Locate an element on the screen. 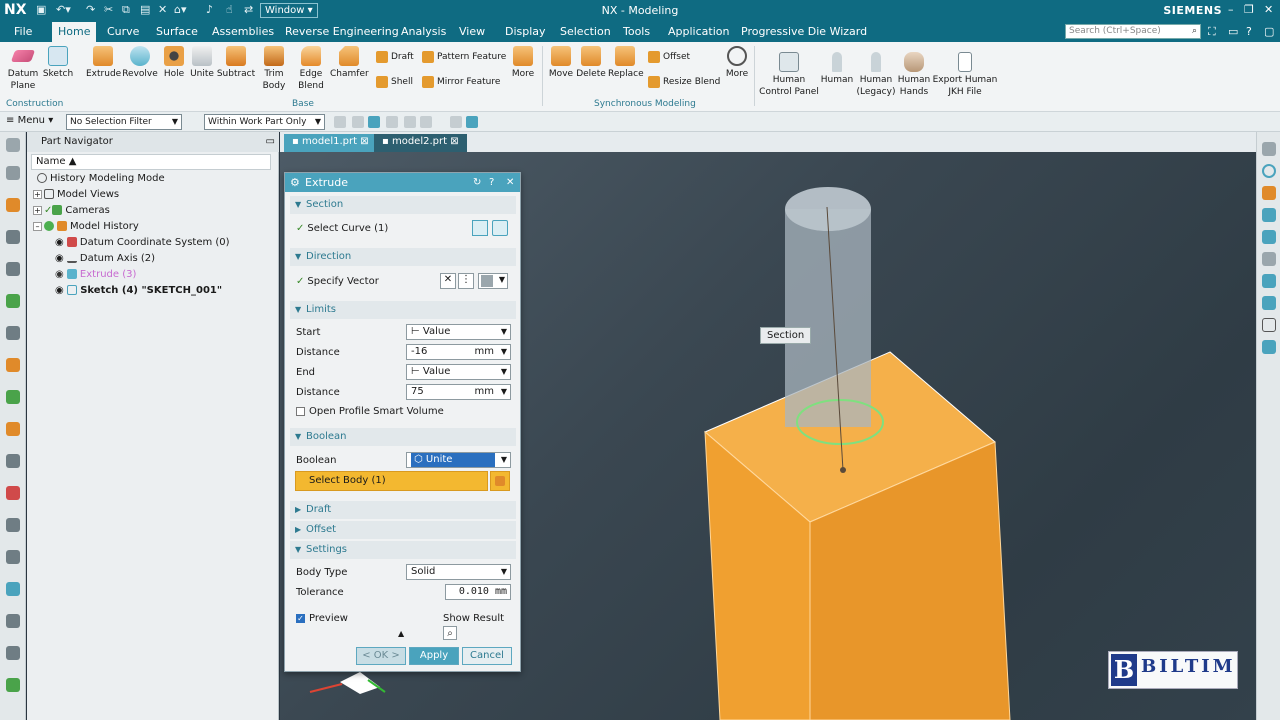 The height and width of the screenshot is (720, 1280). gear-icon: ⚙ is located at coordinates (295, 182).